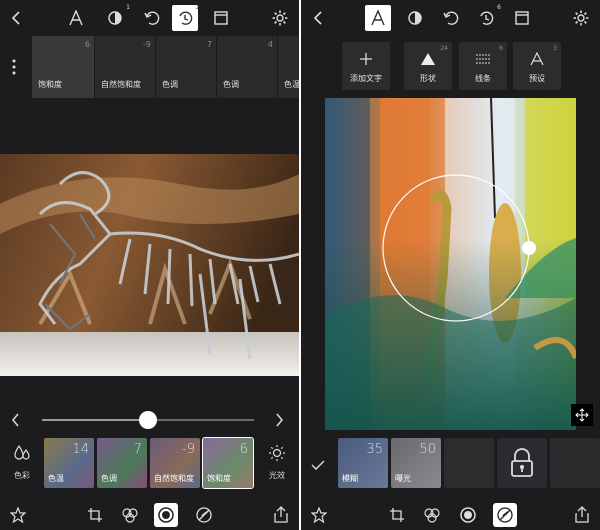 This screenshot has height=530, width=600. What do you see at coordinates (416, 463) in the screenshot?
I see `effect-thumb: 50 曝光` at bounding box center [416, 463].